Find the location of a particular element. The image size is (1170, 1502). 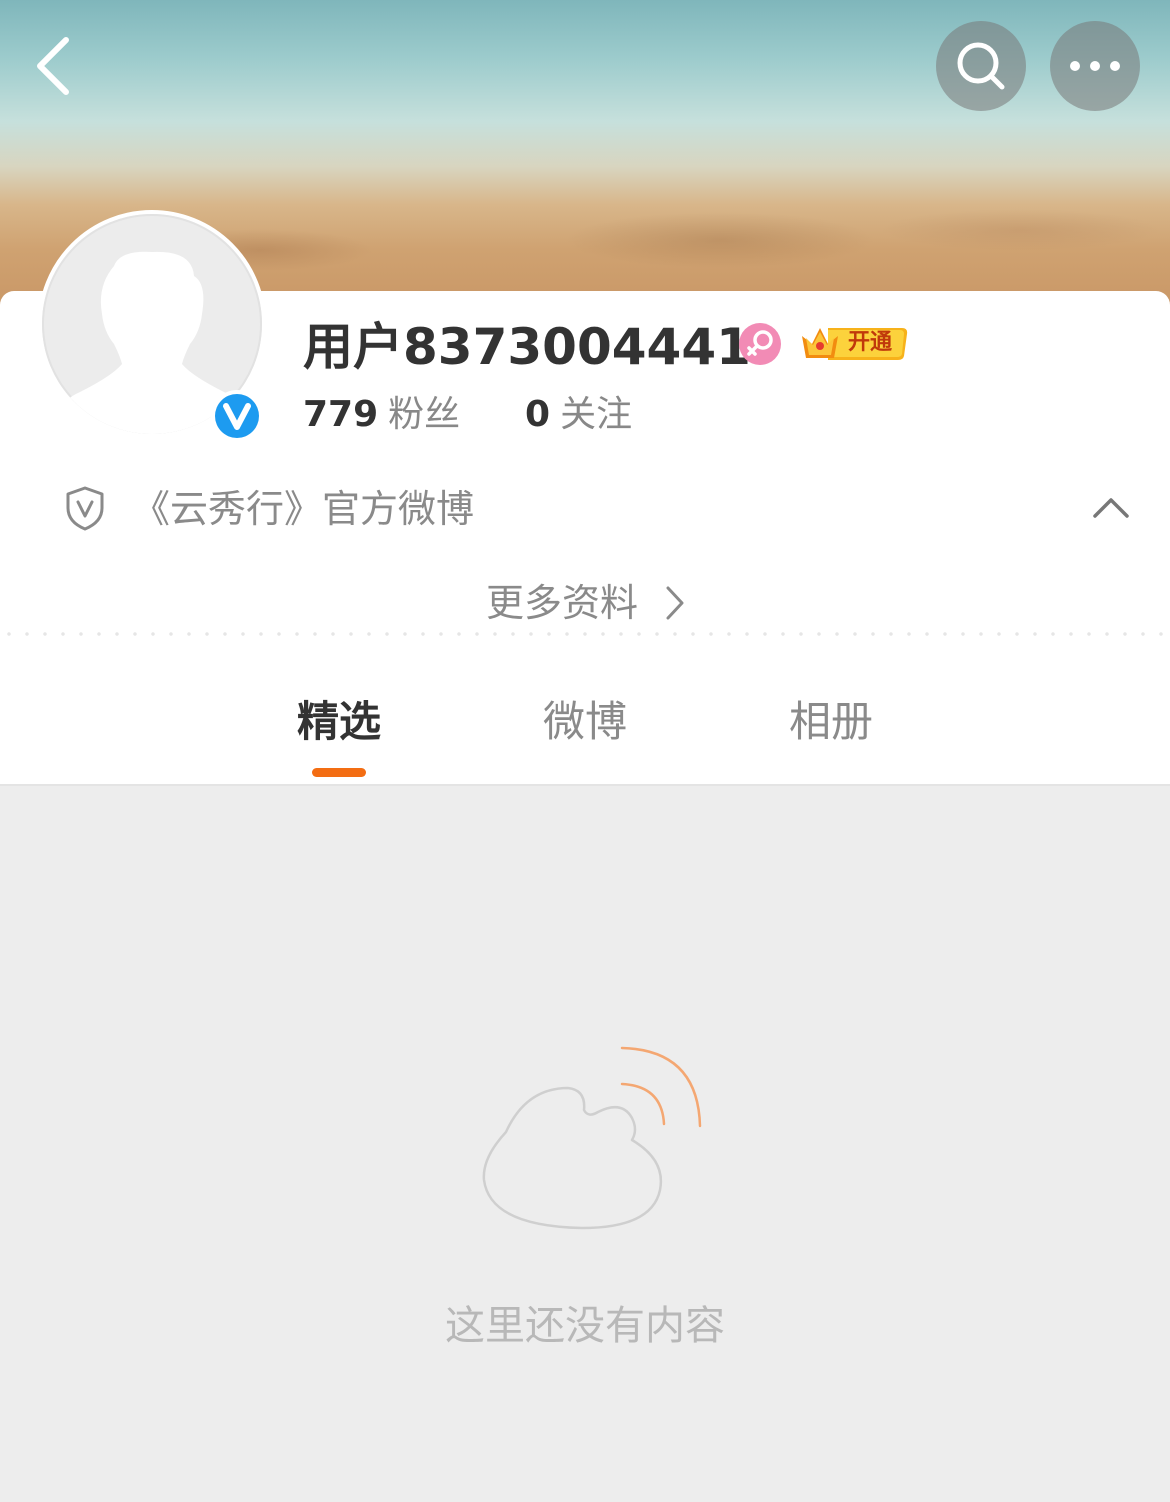

tabs-divider is located at coordinates (585, 785).